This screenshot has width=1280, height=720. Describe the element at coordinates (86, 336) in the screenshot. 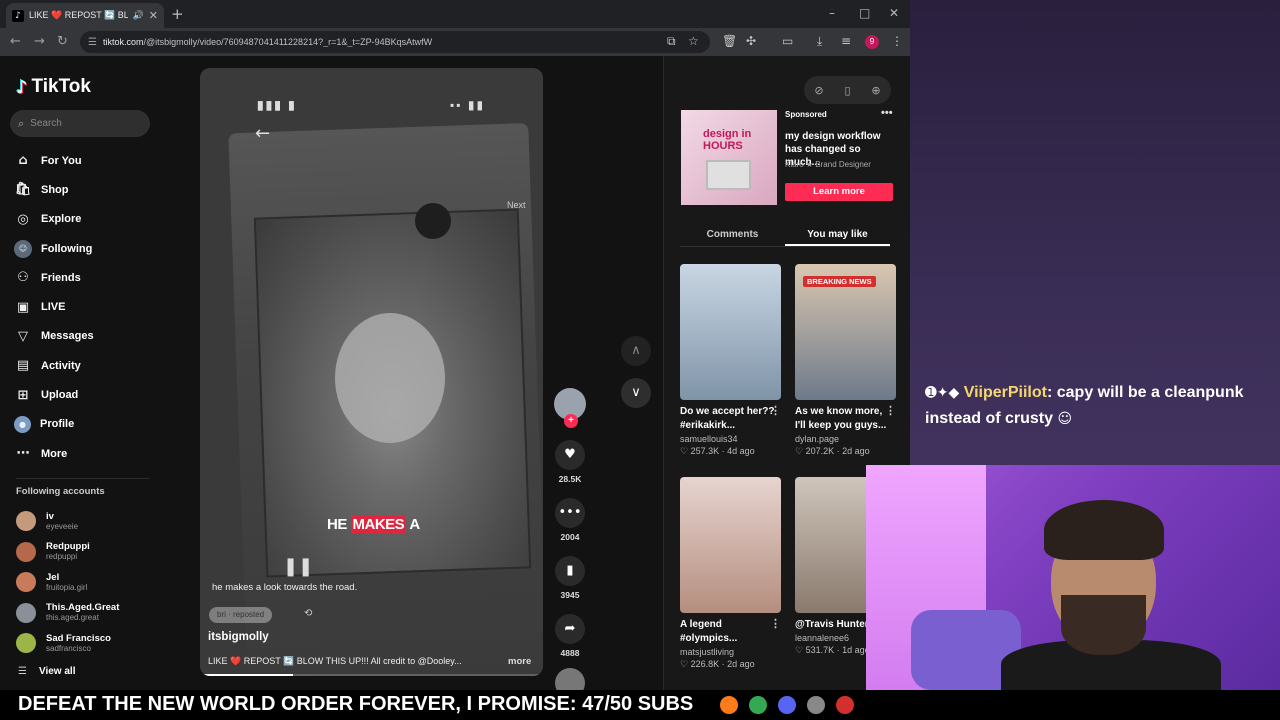

I see `sidebar-item-messages: ▽ Messages` at that location.